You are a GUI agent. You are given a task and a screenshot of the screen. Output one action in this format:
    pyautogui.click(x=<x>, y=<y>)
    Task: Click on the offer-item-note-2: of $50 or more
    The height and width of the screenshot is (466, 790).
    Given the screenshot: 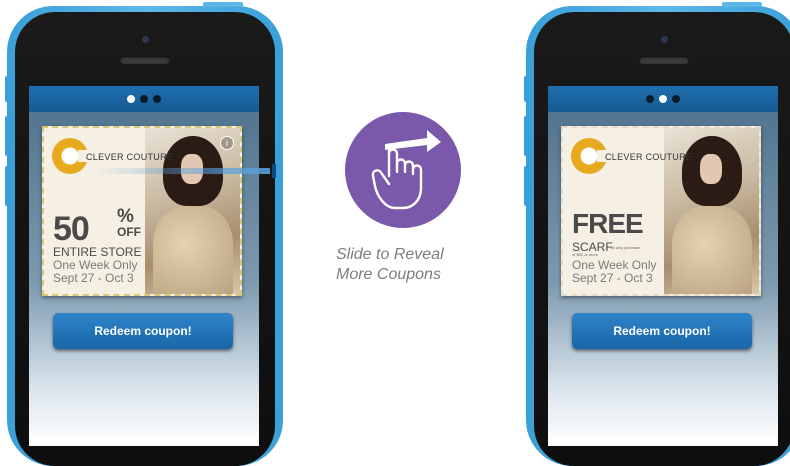 What is the action you would take?
    pyautogui.click(x=585, y=254)
    